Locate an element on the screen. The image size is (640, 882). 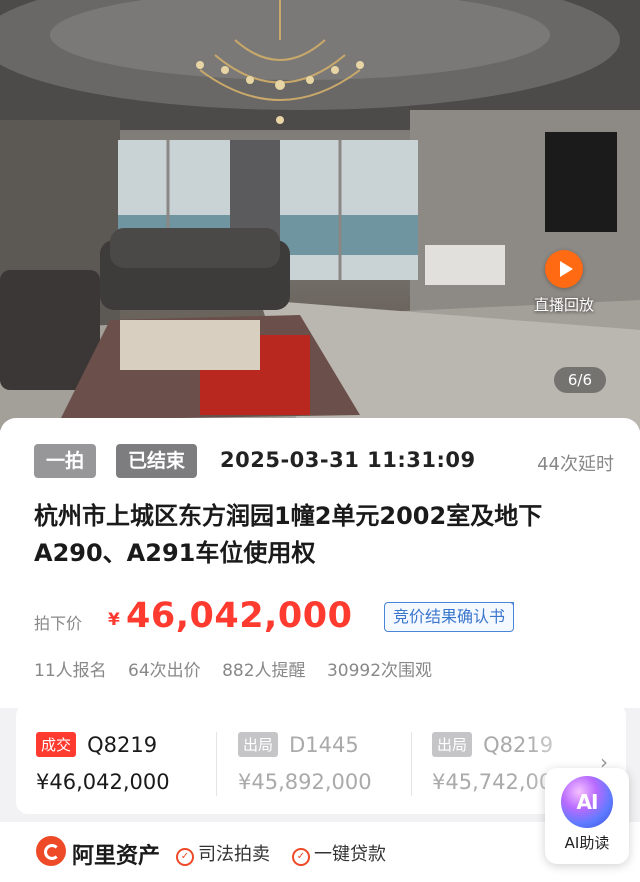
registrations-stat: 11人报名 is located at coordinates (70, 671).